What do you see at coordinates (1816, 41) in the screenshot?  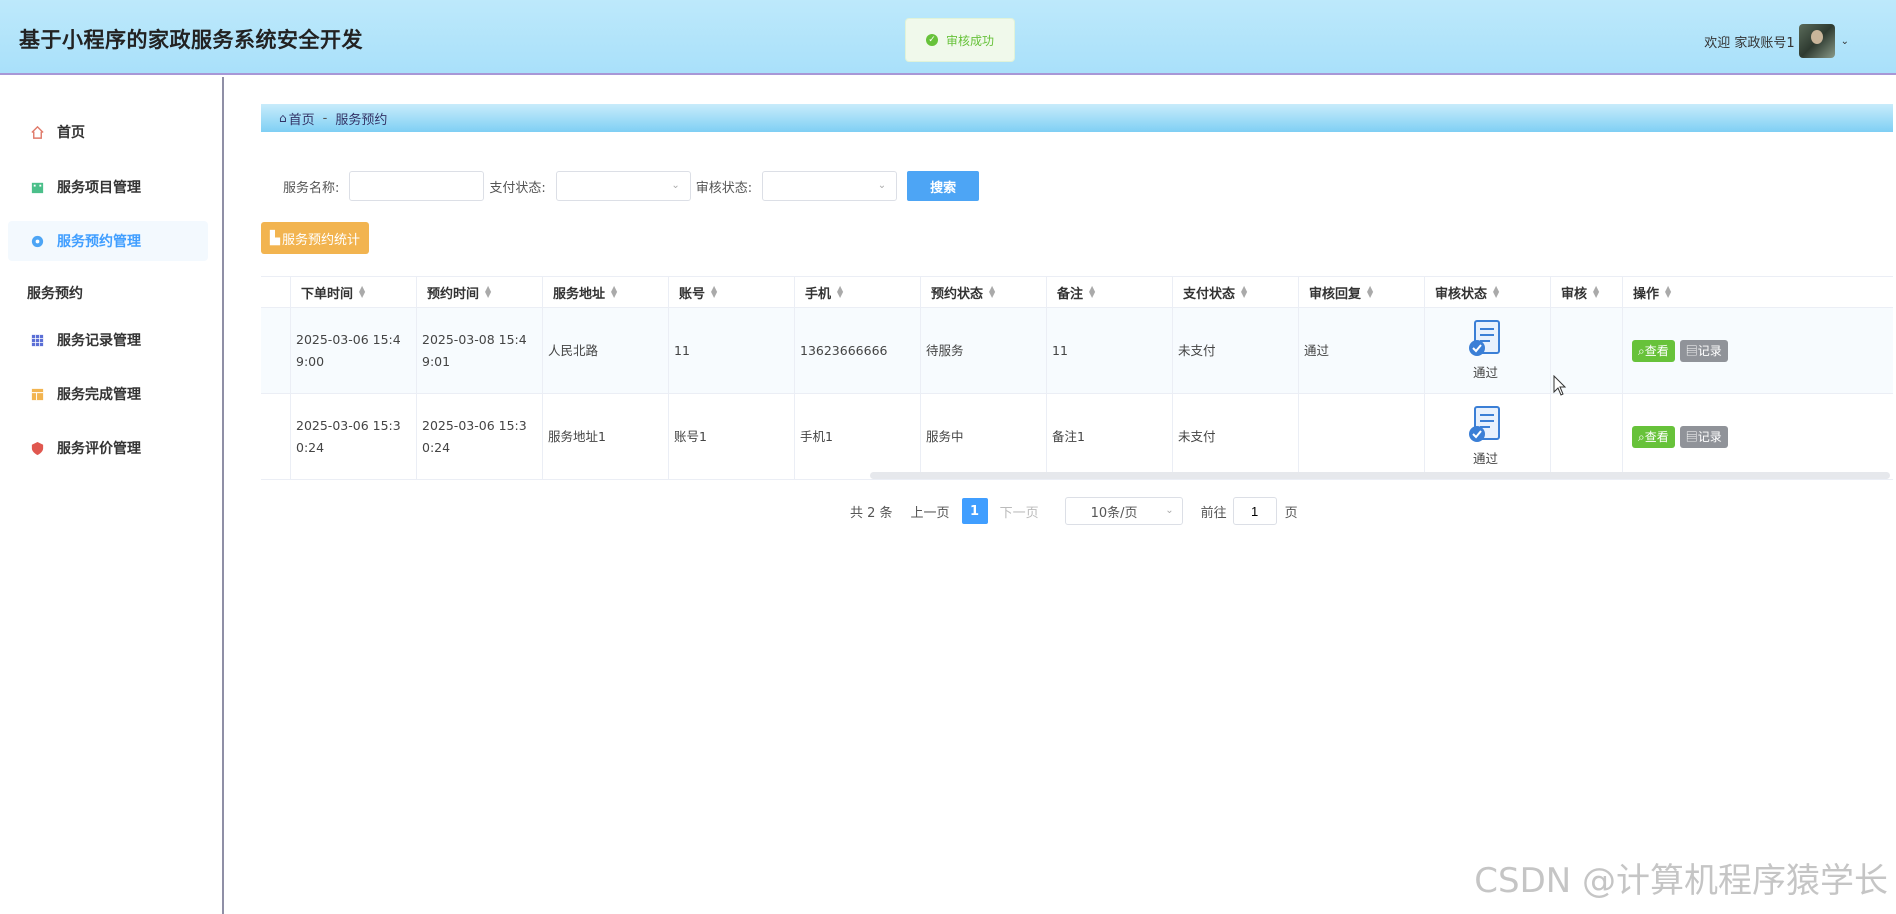 I see `avatar` at bounding box center [1816, 41].